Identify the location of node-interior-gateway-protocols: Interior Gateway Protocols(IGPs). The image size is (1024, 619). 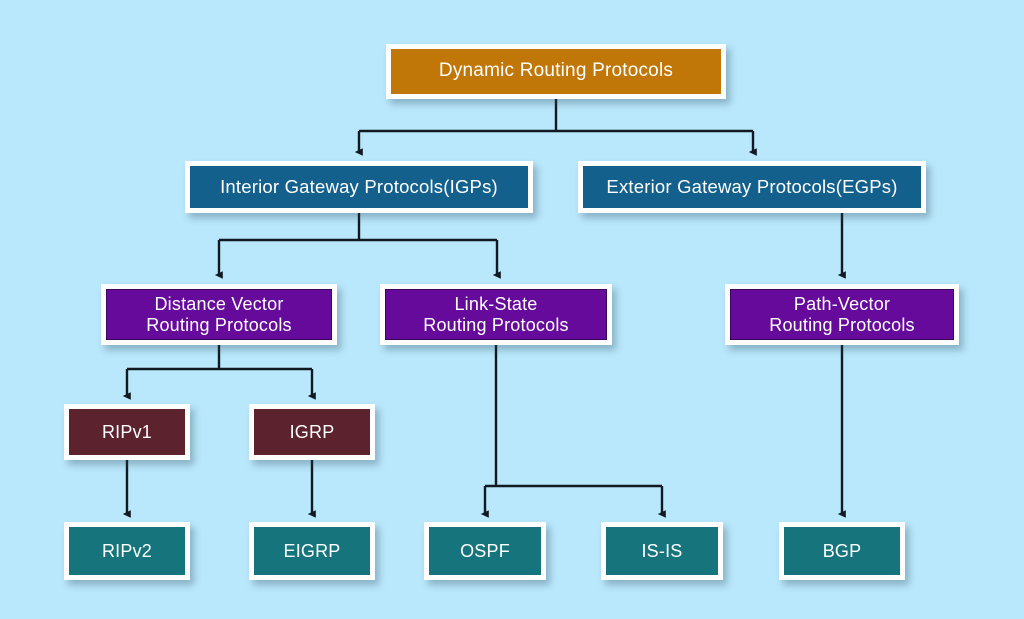
(359, 187).